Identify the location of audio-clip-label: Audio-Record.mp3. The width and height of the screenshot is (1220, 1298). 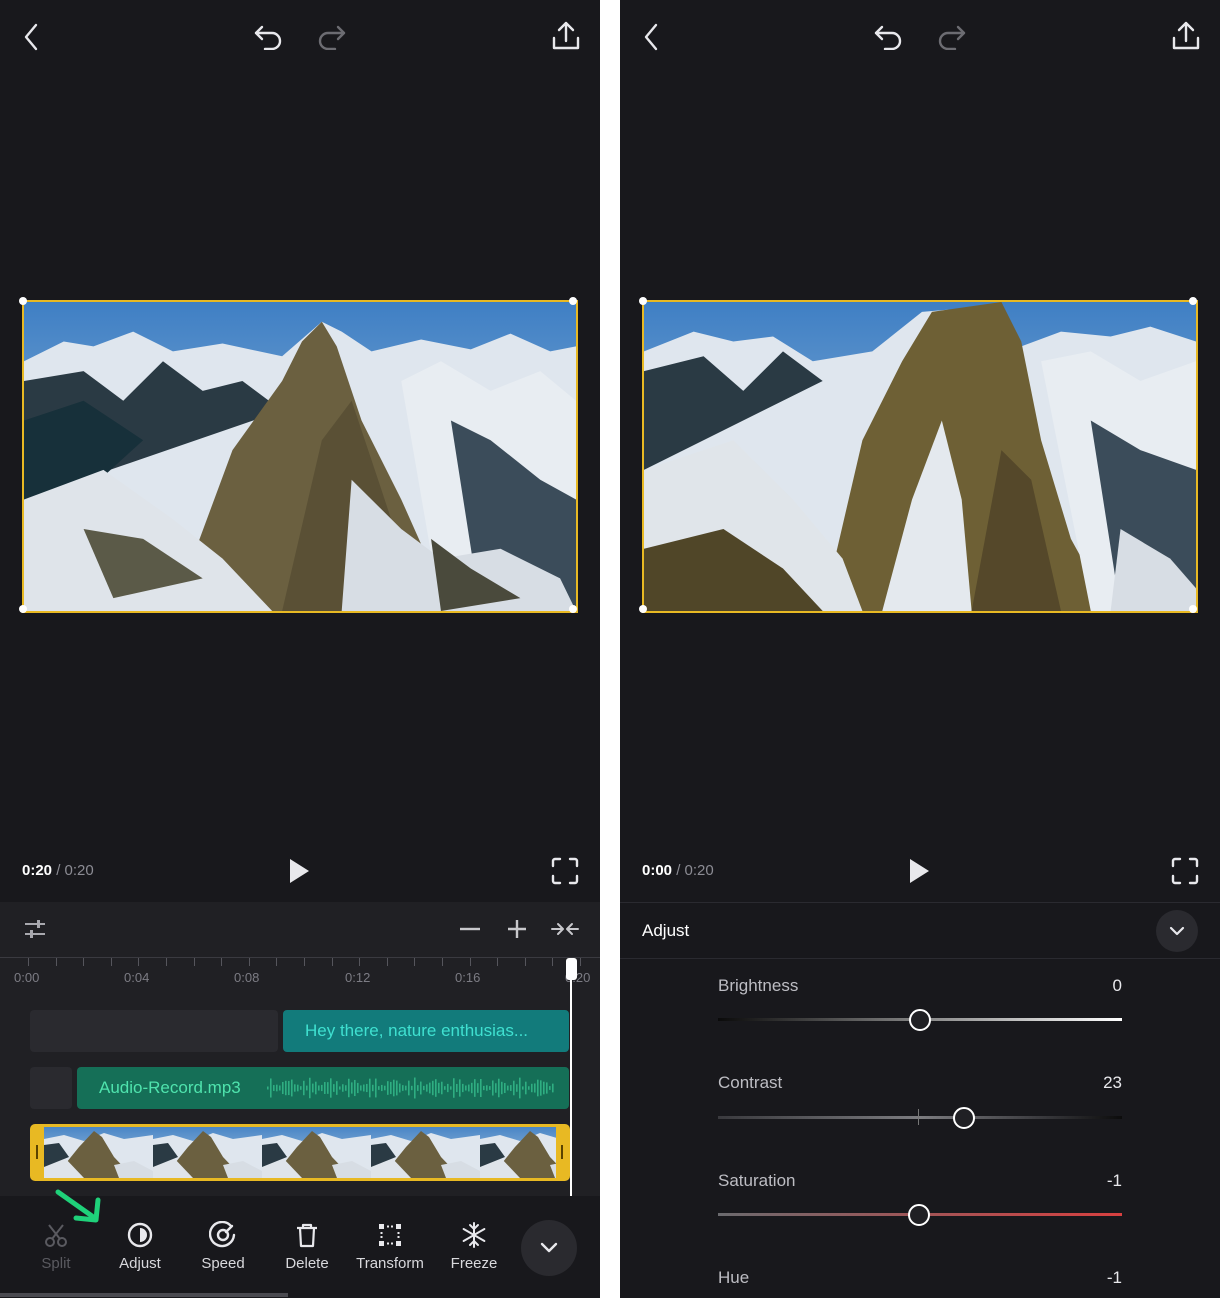
(170, 1087).